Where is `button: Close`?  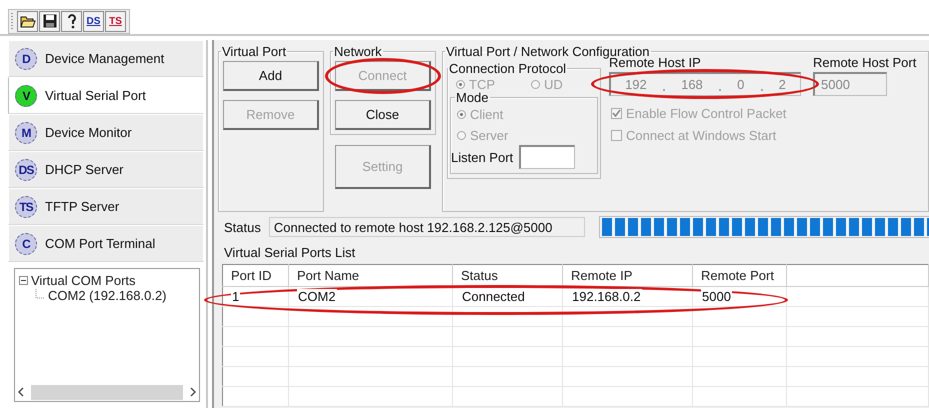 button: Close is located at coordinates (383, 115).